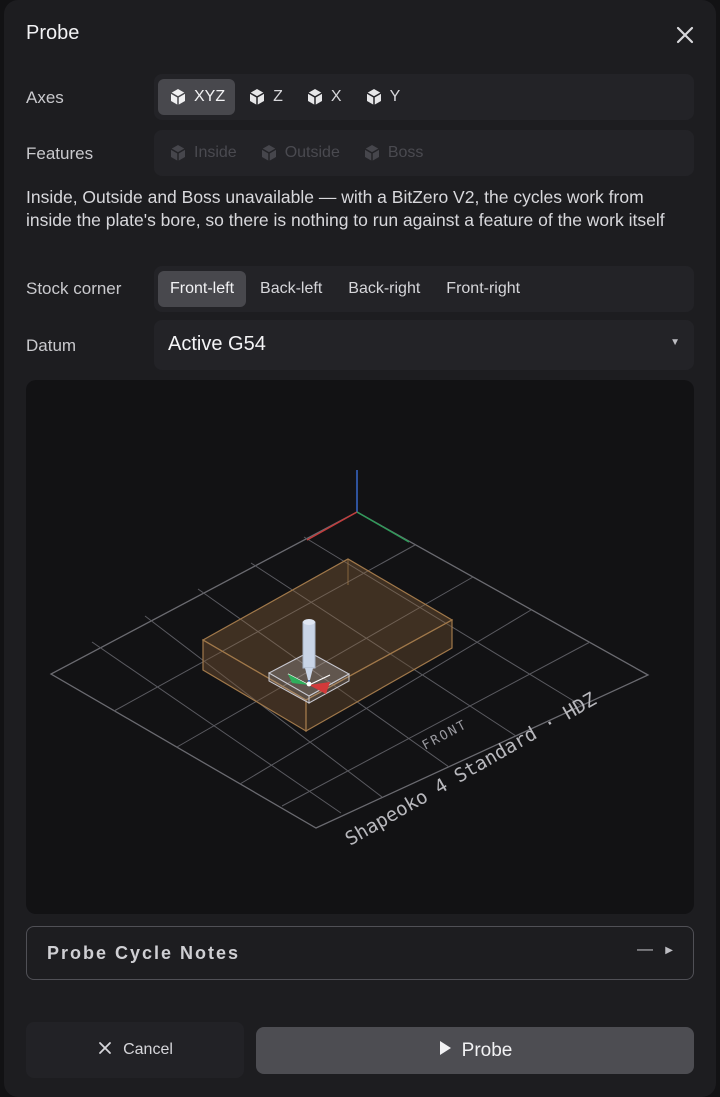 Image resolution: width=720 pixels, height=1097 pixels. I want to click on axes-option-label: X, so click(336, 96).